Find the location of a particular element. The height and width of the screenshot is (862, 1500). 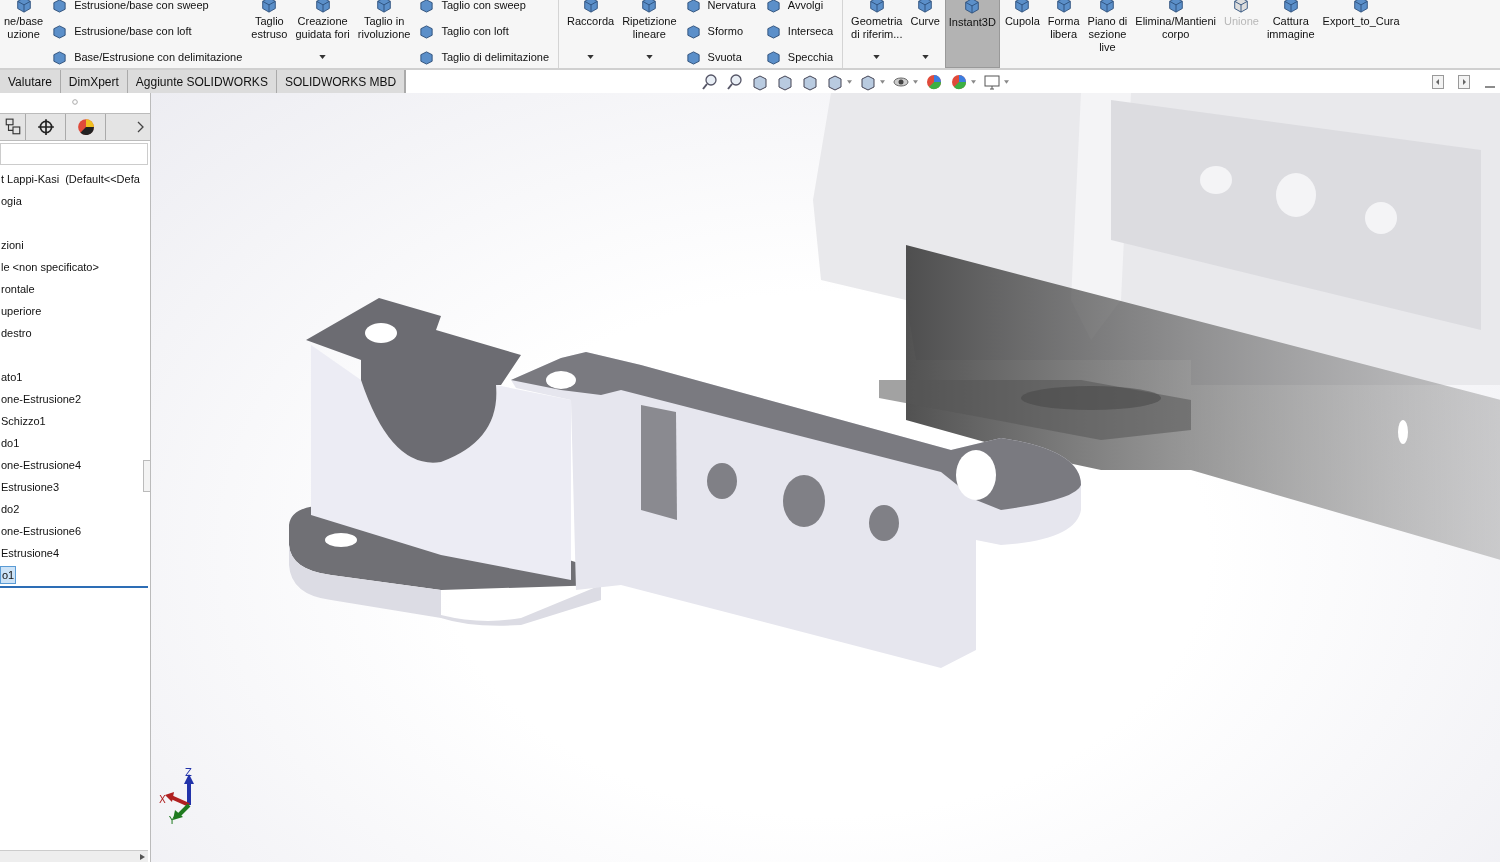

tree-item: Estrusione4 is located at coordinates (30, 553).